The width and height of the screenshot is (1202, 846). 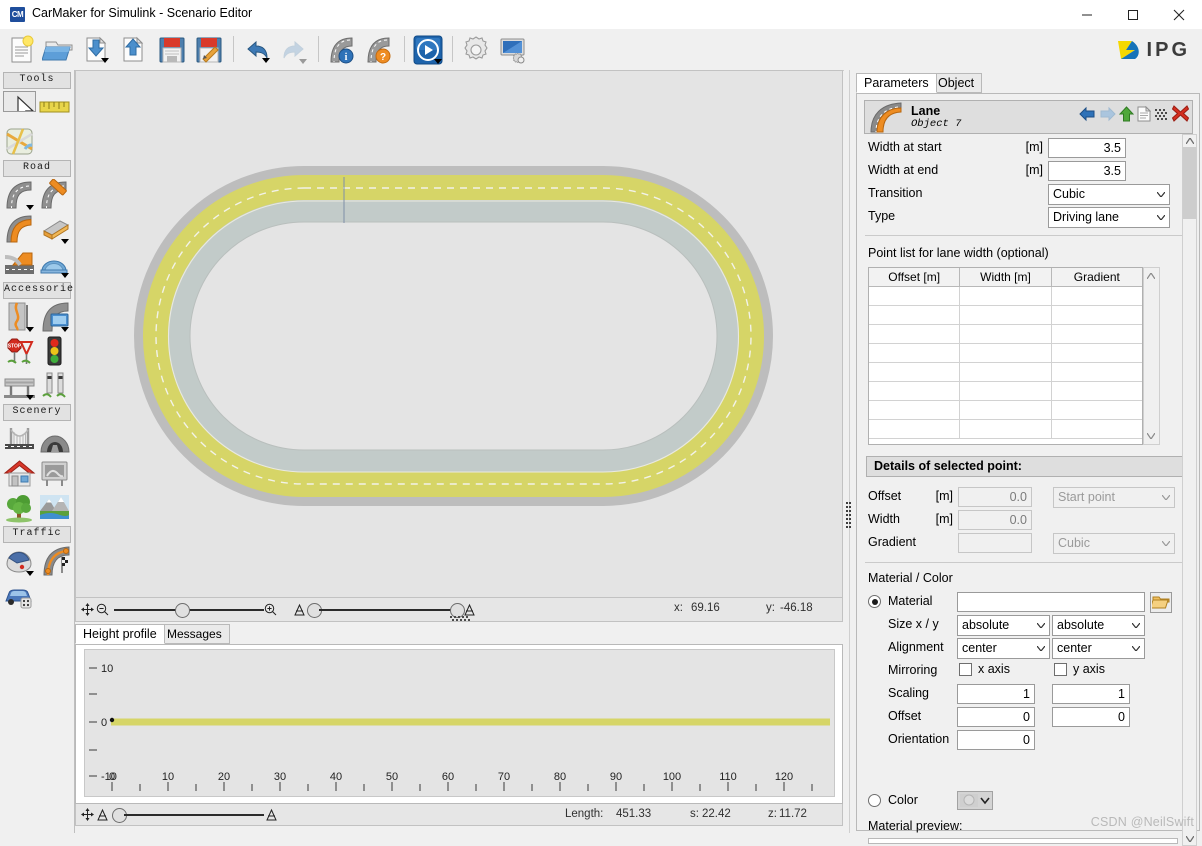 I want to click on traffic-light-tool, so click(x=54, y=351).